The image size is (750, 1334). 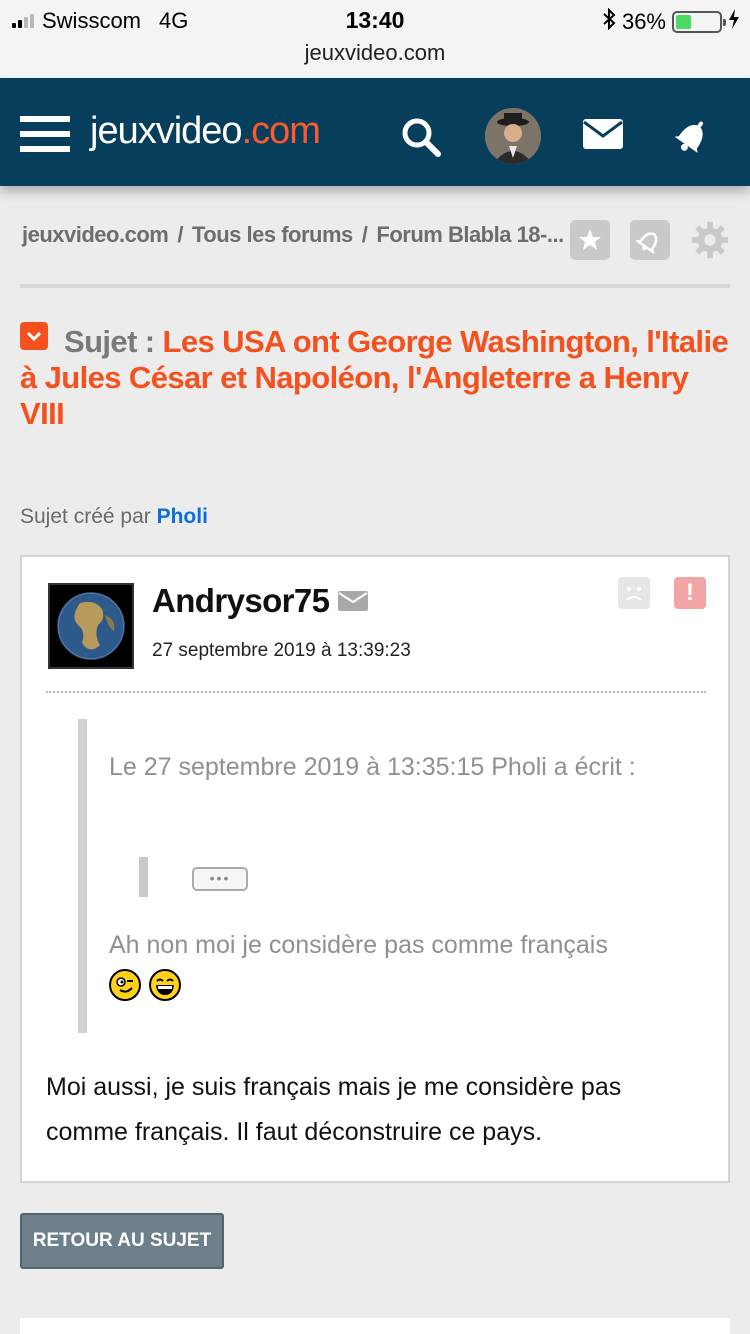 What do you see at coordinates (272, 234) in the screenshot?
I see `breadcrumb-item-forums: Tous les forums` at bounding box center [272, 234].